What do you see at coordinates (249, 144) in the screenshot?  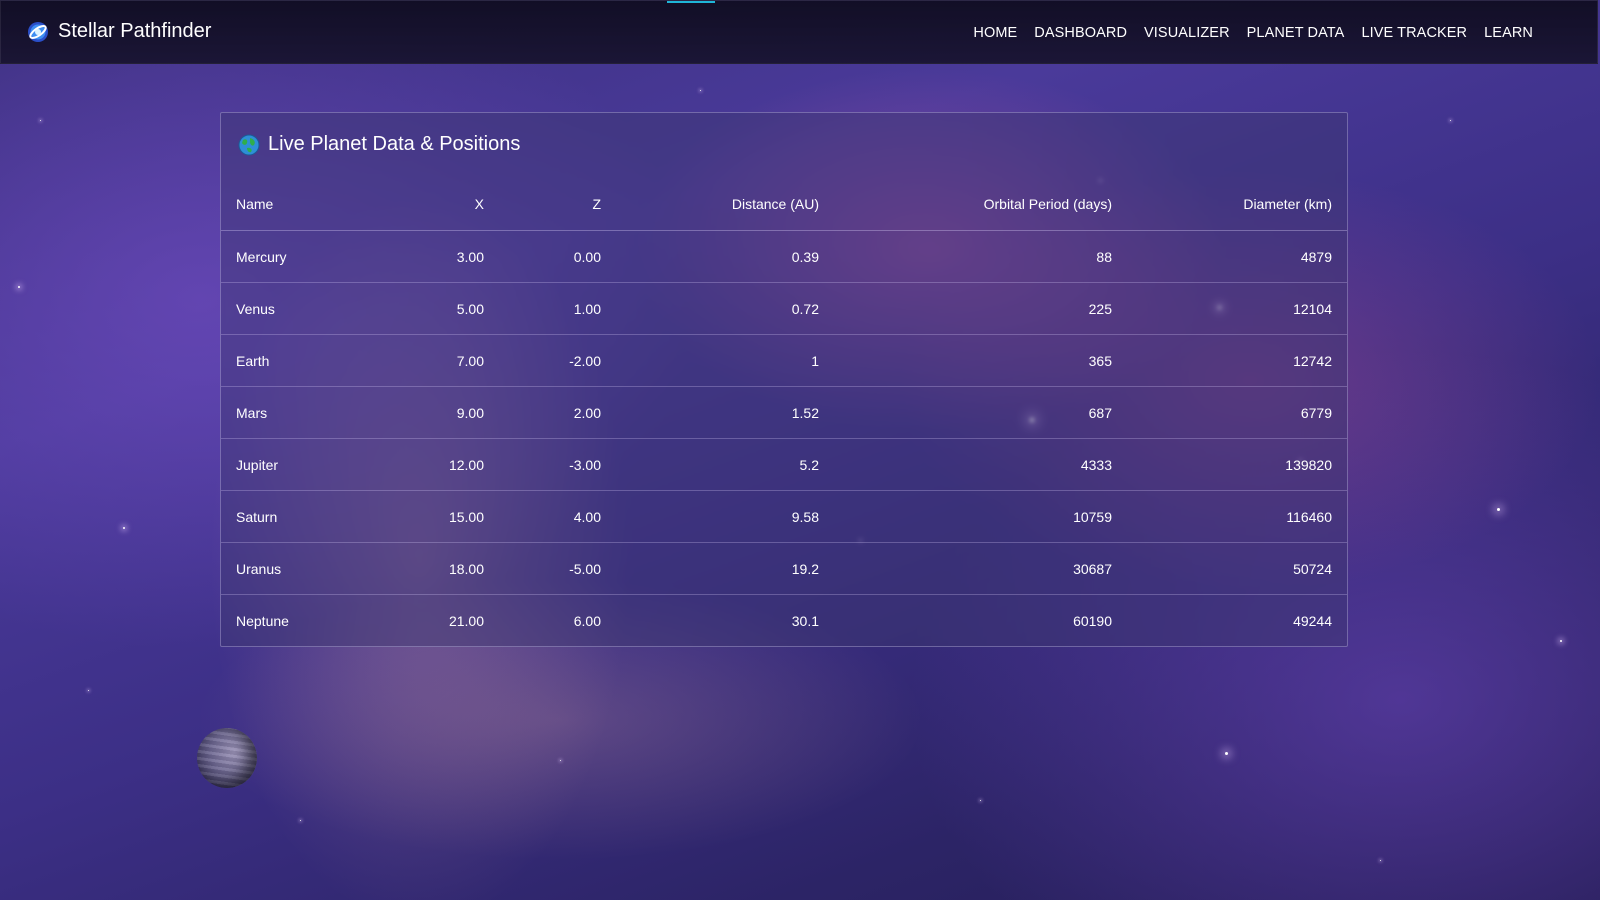 I see `globe-icon` at bounding box center [249, 144].